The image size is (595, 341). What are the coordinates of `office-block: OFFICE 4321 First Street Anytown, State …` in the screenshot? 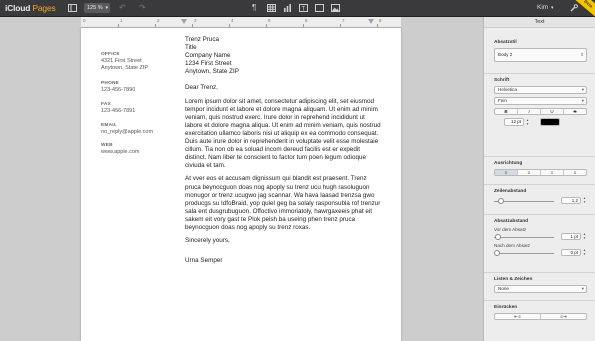 It's located at (124, 61).